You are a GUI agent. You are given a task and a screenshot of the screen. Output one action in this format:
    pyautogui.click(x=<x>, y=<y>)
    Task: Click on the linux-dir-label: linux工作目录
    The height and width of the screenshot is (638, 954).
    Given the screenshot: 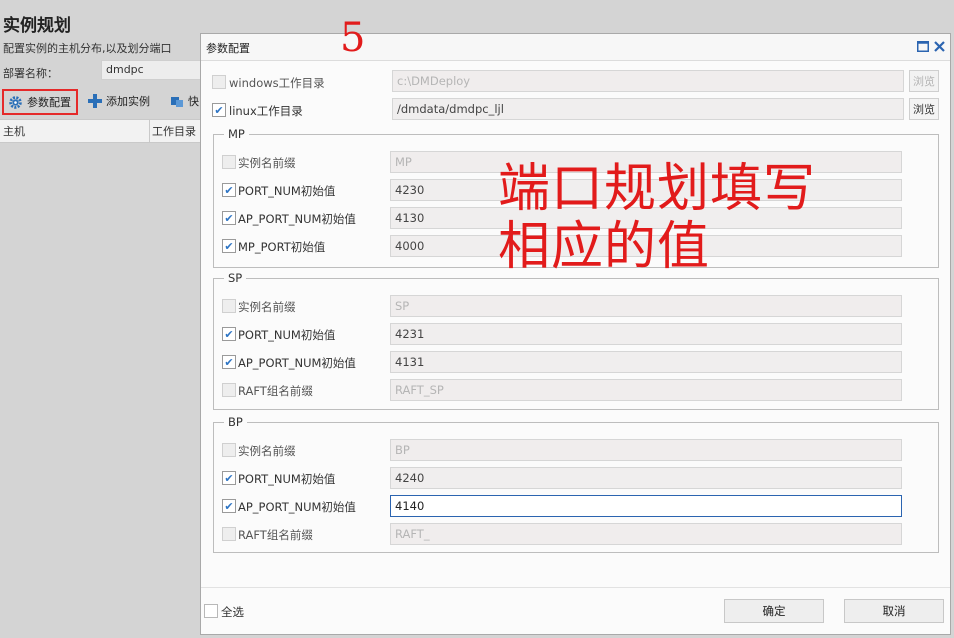 What is the action you would take?
    pyautogui.click(x=266, y=111)
    